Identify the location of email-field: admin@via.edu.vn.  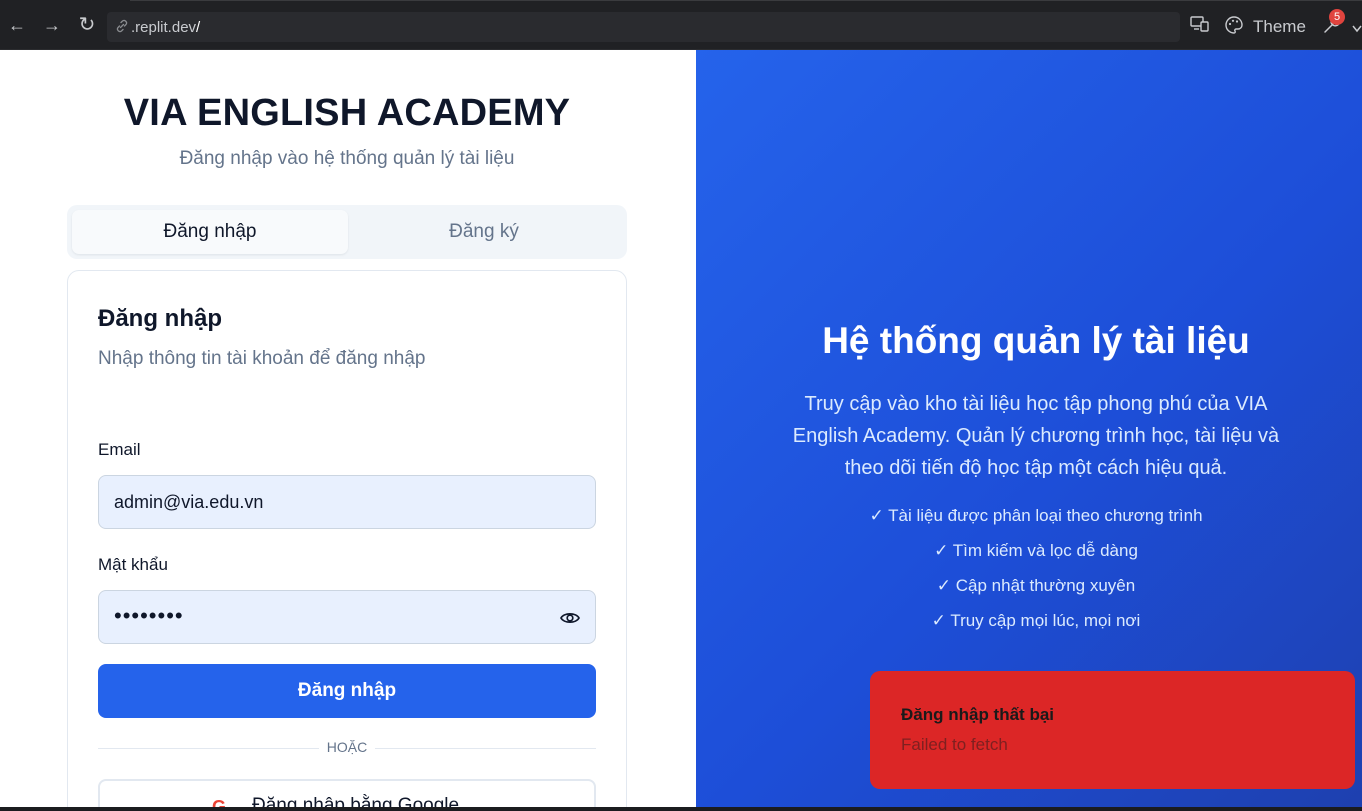
(347, 502).